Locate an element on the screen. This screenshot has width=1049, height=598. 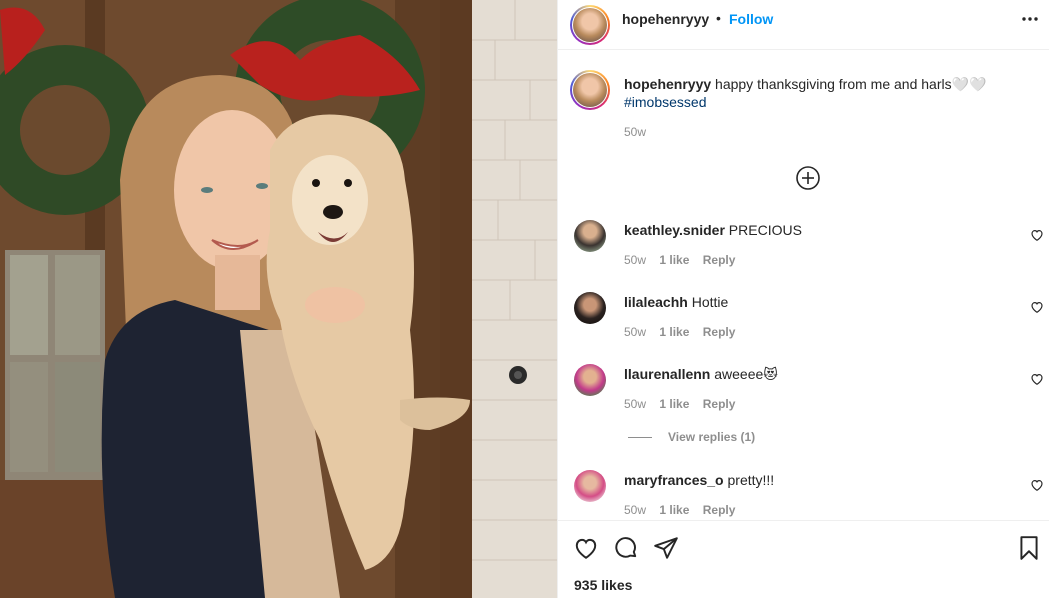
caption-timestamp: 50w is located at coordinates (635, 132).